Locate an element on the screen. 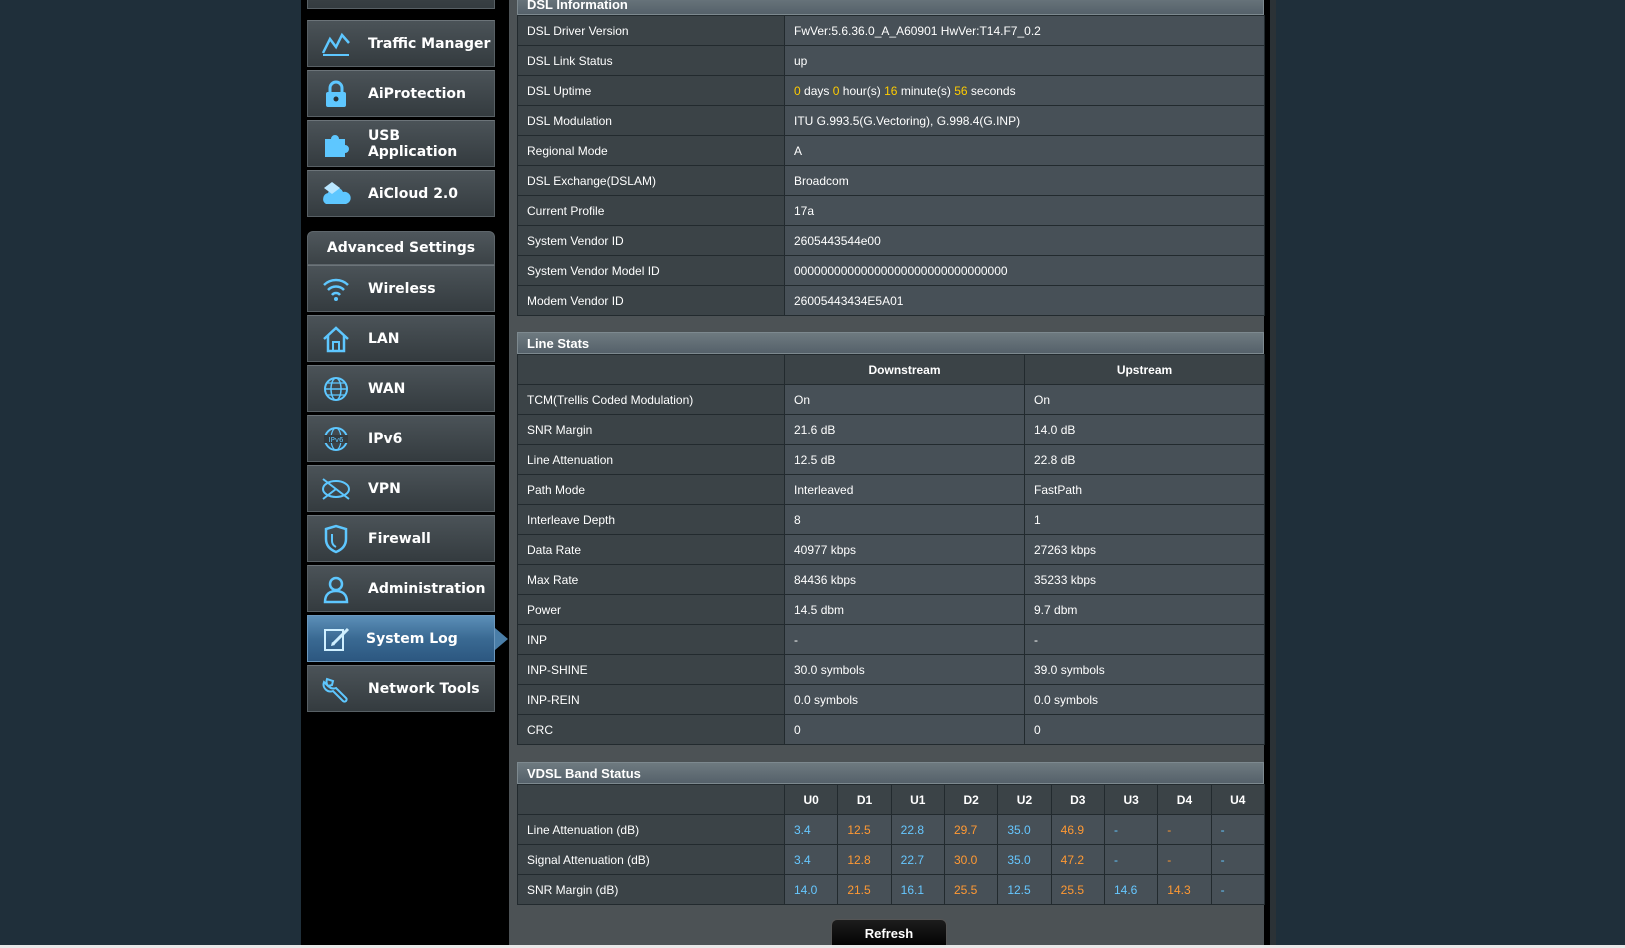 The width and height of the screenshot is (1625, 948). band-header-u0: U0 is located at coordinates (811, 799).